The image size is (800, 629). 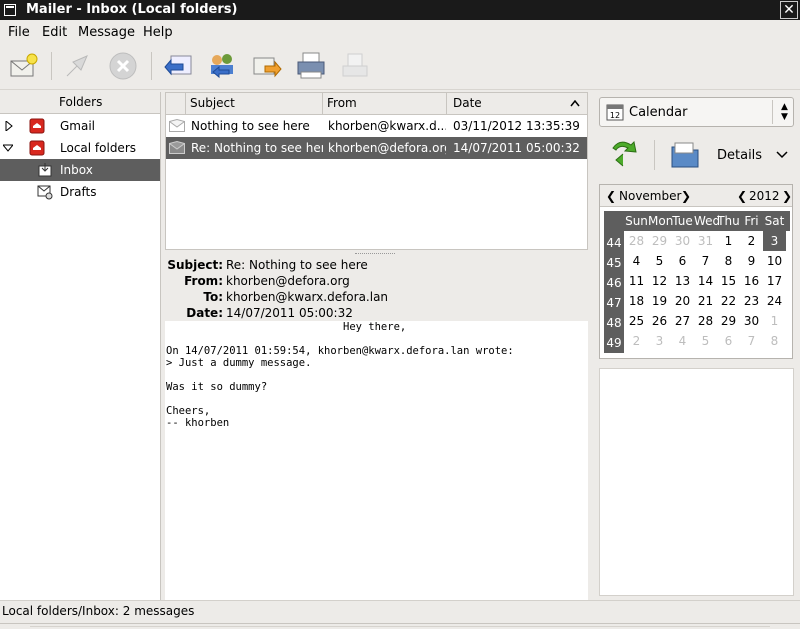 I want to click on folders-header-label: Folders, so click(x=81, y=102).